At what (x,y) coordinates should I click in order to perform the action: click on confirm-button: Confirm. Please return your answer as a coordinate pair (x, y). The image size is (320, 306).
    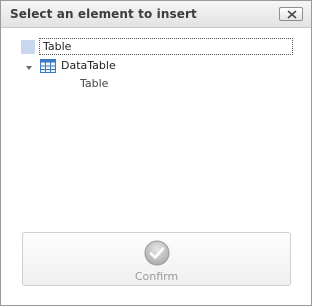
    Looking at the image, I should click on (156, 259).